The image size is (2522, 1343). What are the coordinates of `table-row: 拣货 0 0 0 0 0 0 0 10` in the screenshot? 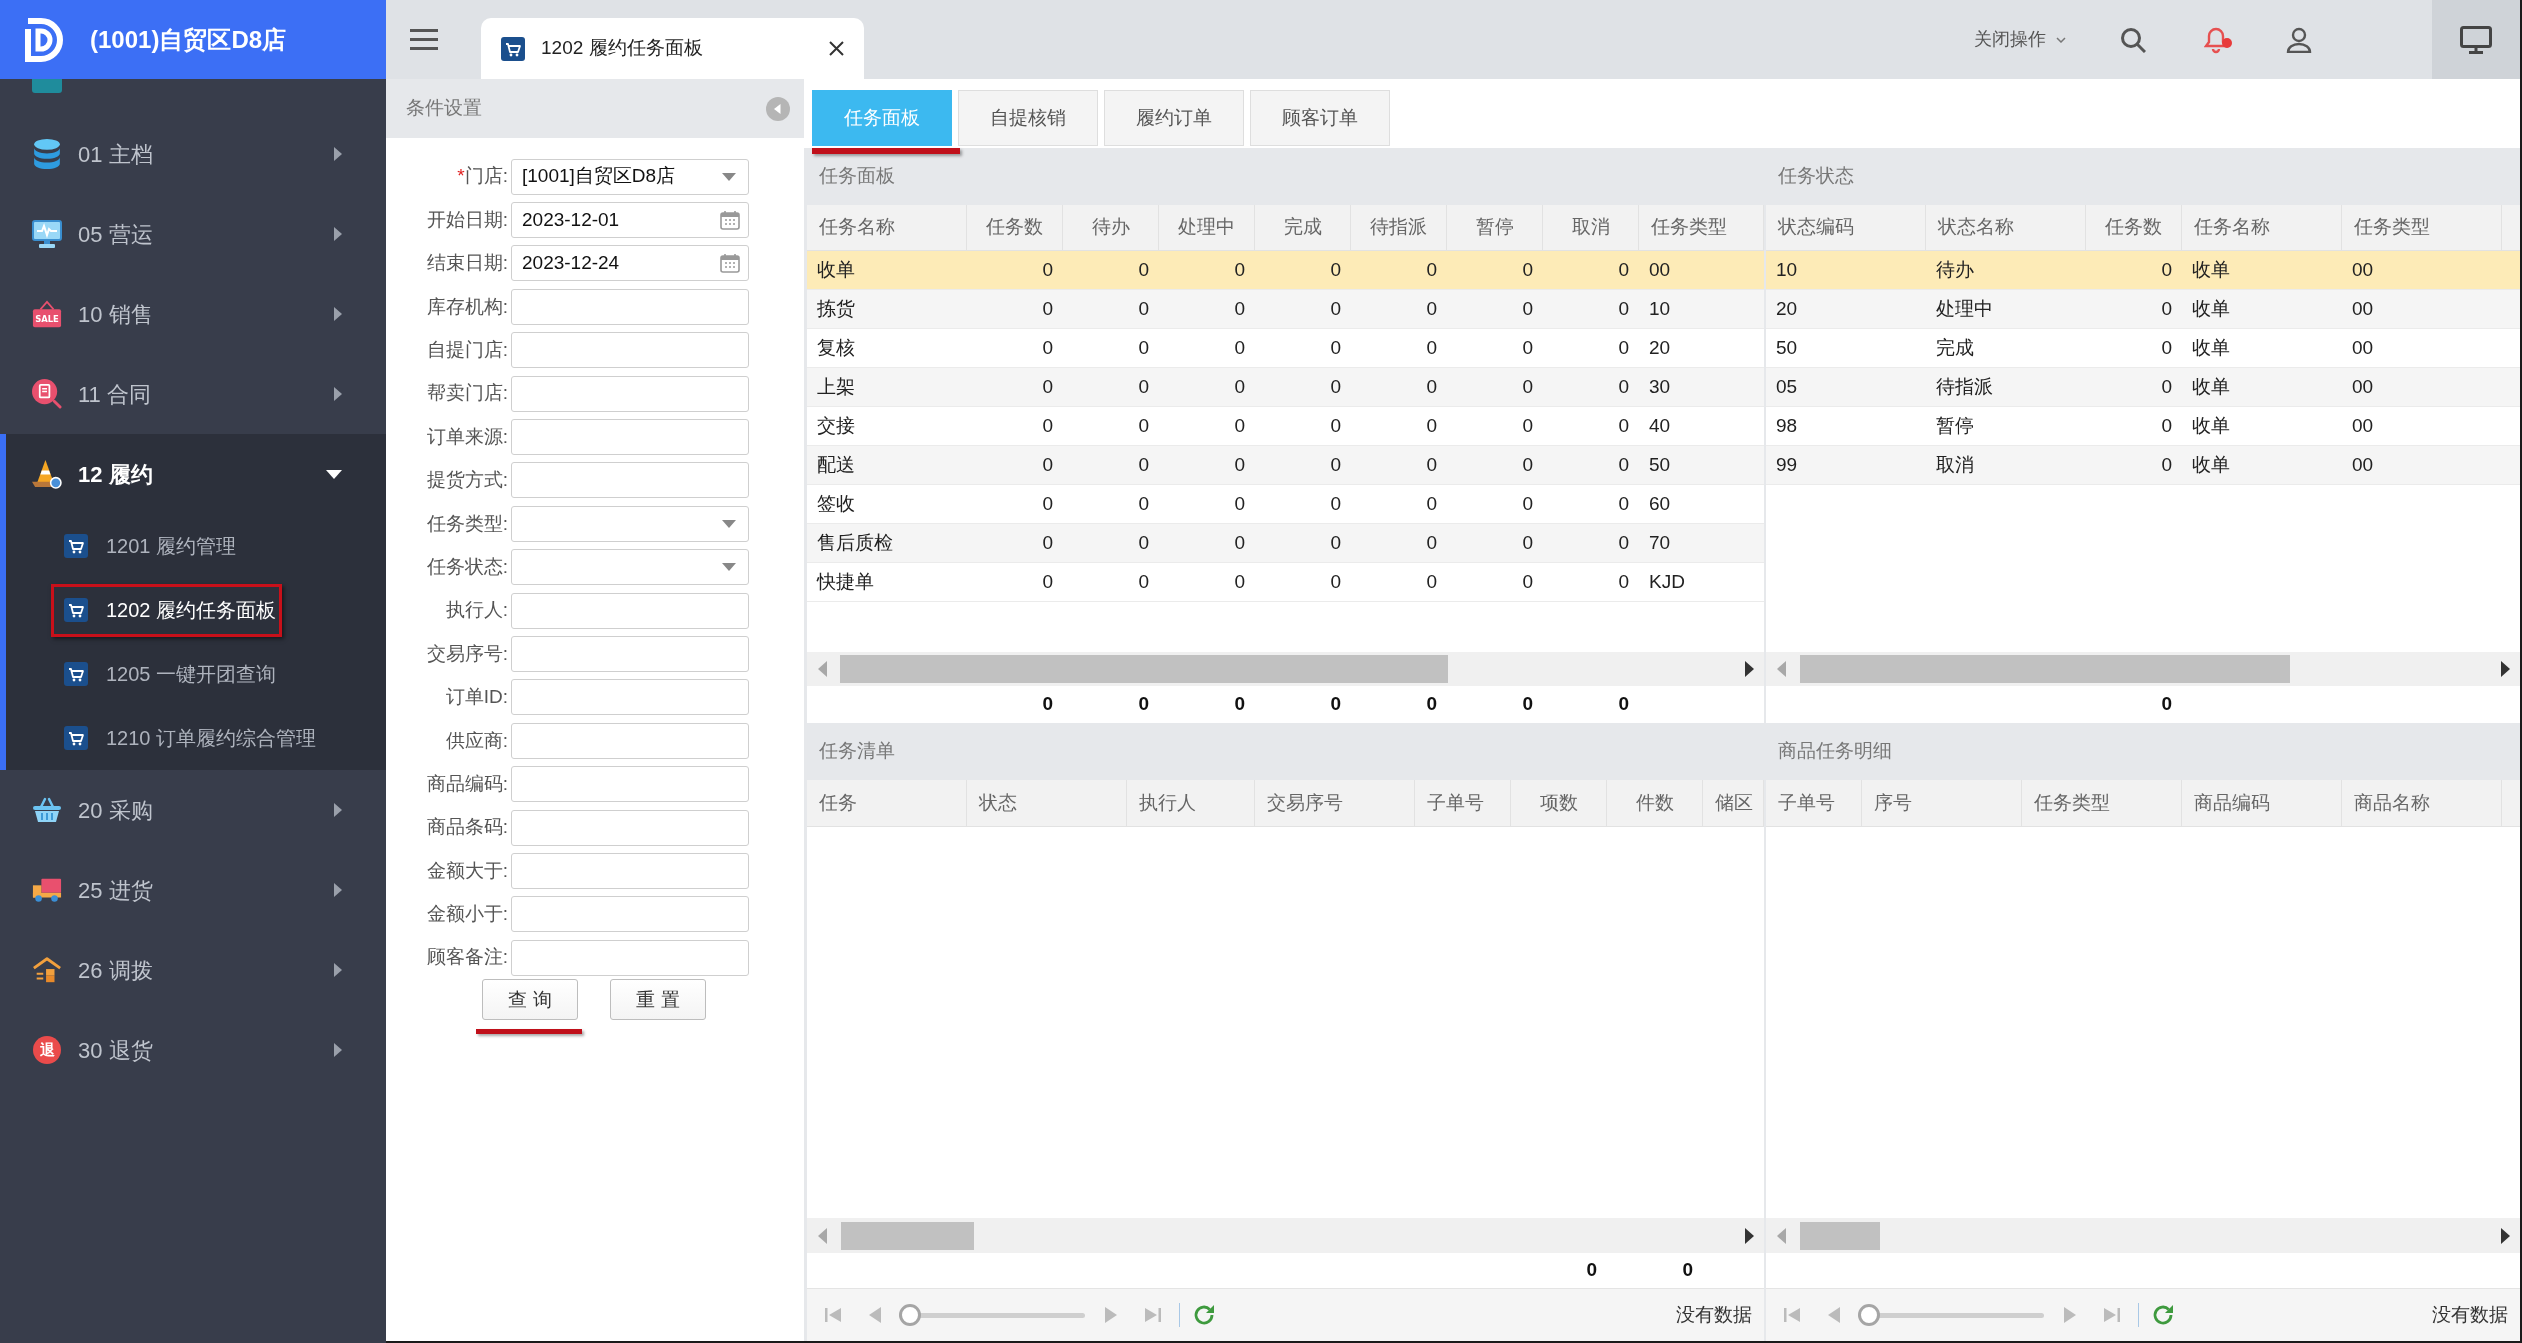 It's located at (1285, 309).